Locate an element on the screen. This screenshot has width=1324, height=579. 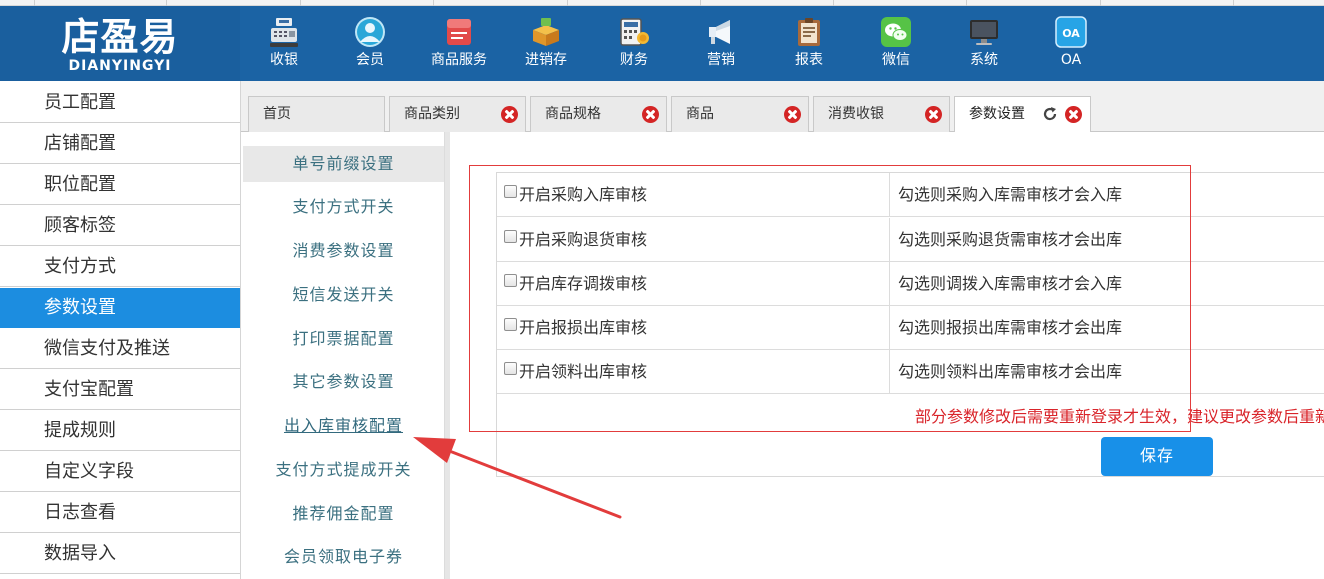
inventory-icon is located at coordinates (546, 32).